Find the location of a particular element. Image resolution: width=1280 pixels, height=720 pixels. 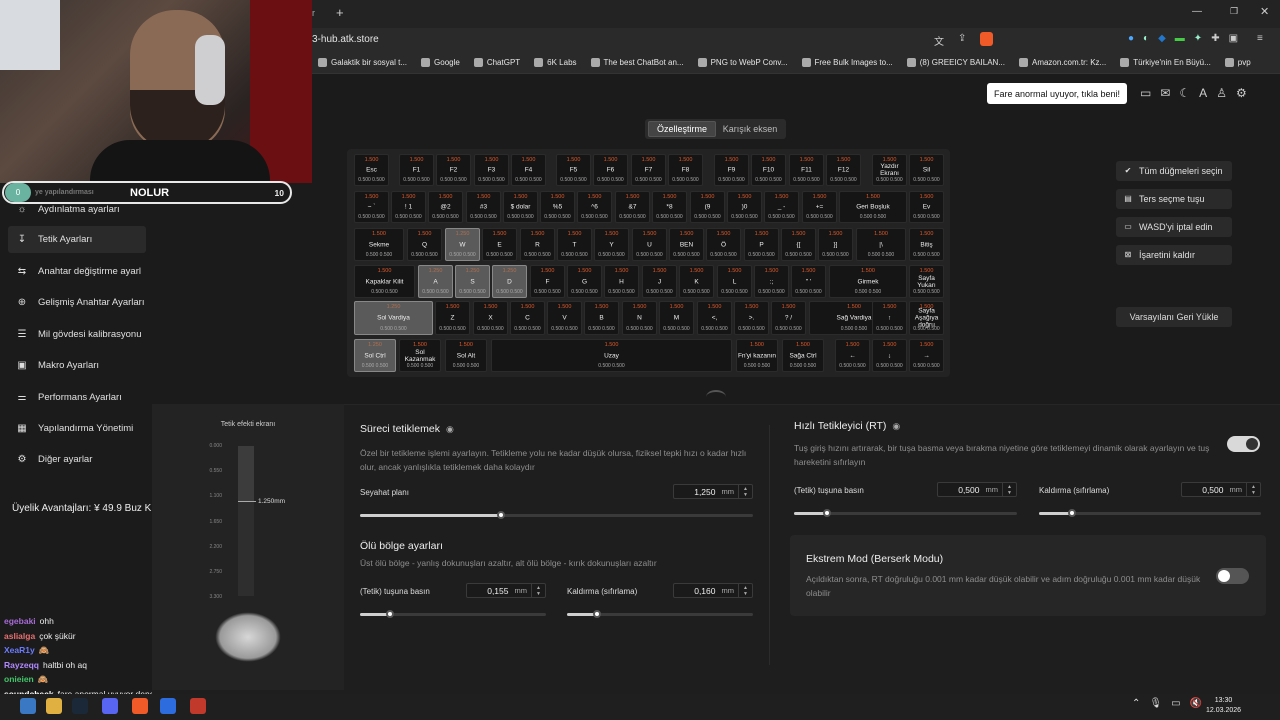

key: 1.500 Sayfa Yukarı 0.500 0.500 is located at coordinates (926, 281).